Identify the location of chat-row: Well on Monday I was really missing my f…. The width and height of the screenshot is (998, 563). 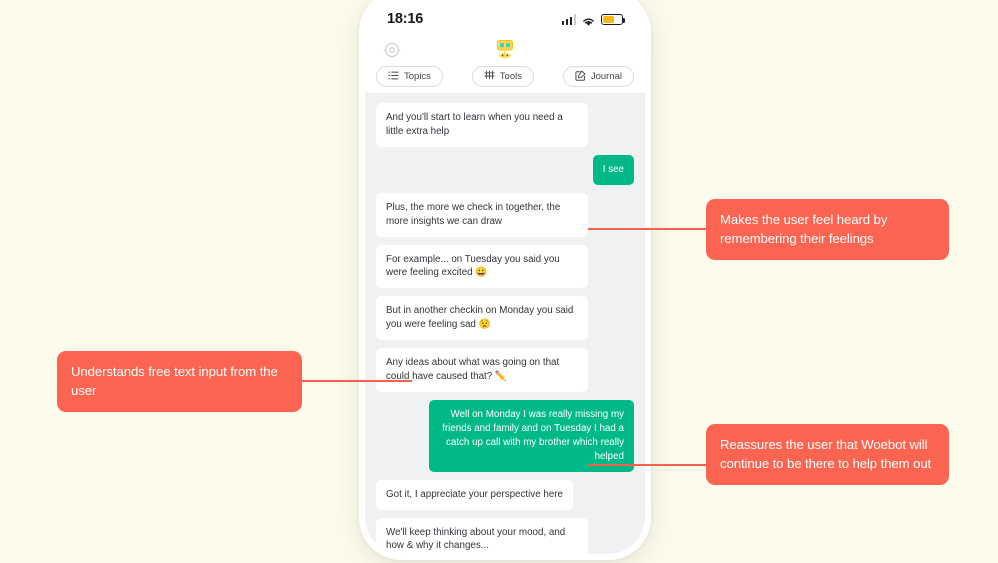
(505, 435).